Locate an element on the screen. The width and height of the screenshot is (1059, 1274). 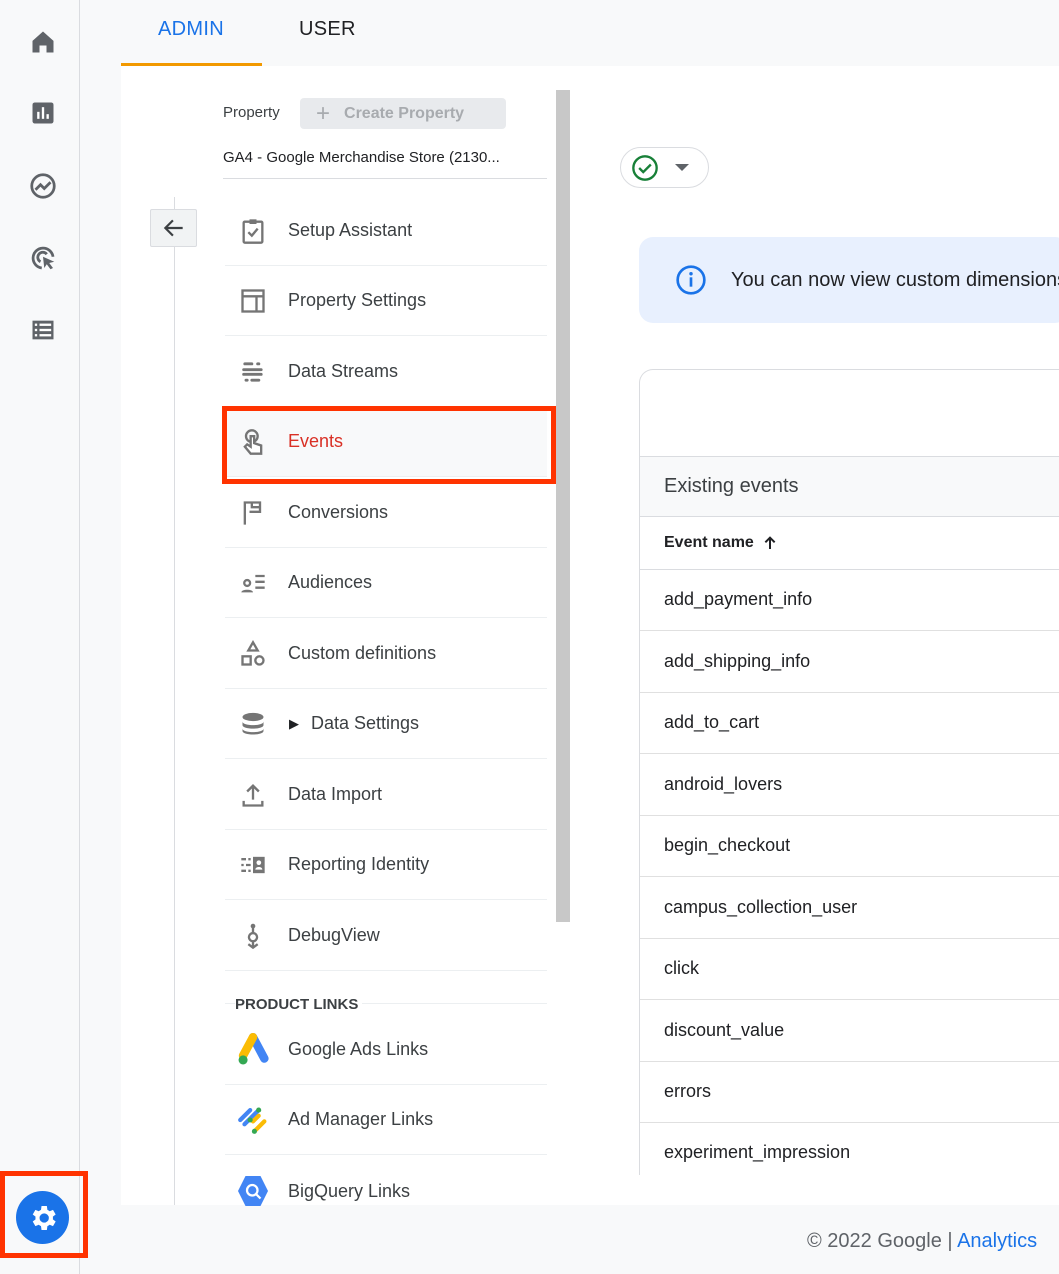
event-row: add_payment_info is located at coordinates (849, 600).